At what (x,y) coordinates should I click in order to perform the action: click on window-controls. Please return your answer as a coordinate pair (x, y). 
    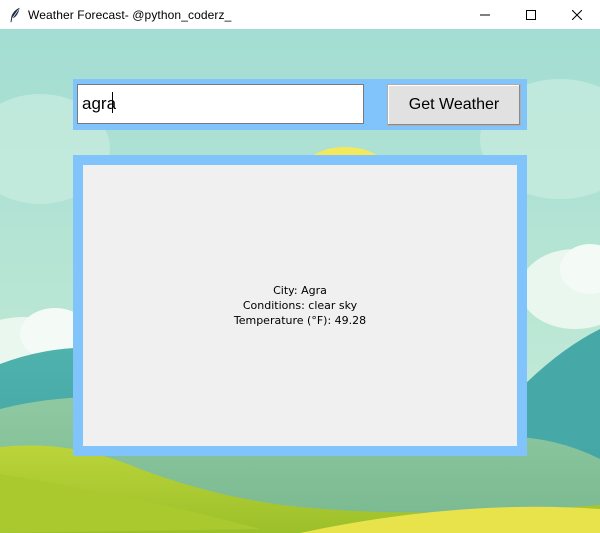
    Looking at the image, I should click on (531, 14).